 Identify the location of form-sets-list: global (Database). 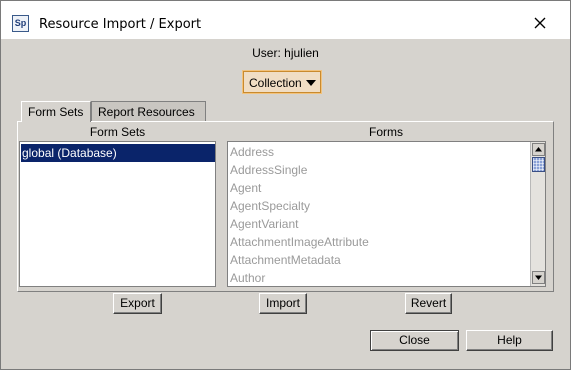
(117, 214).